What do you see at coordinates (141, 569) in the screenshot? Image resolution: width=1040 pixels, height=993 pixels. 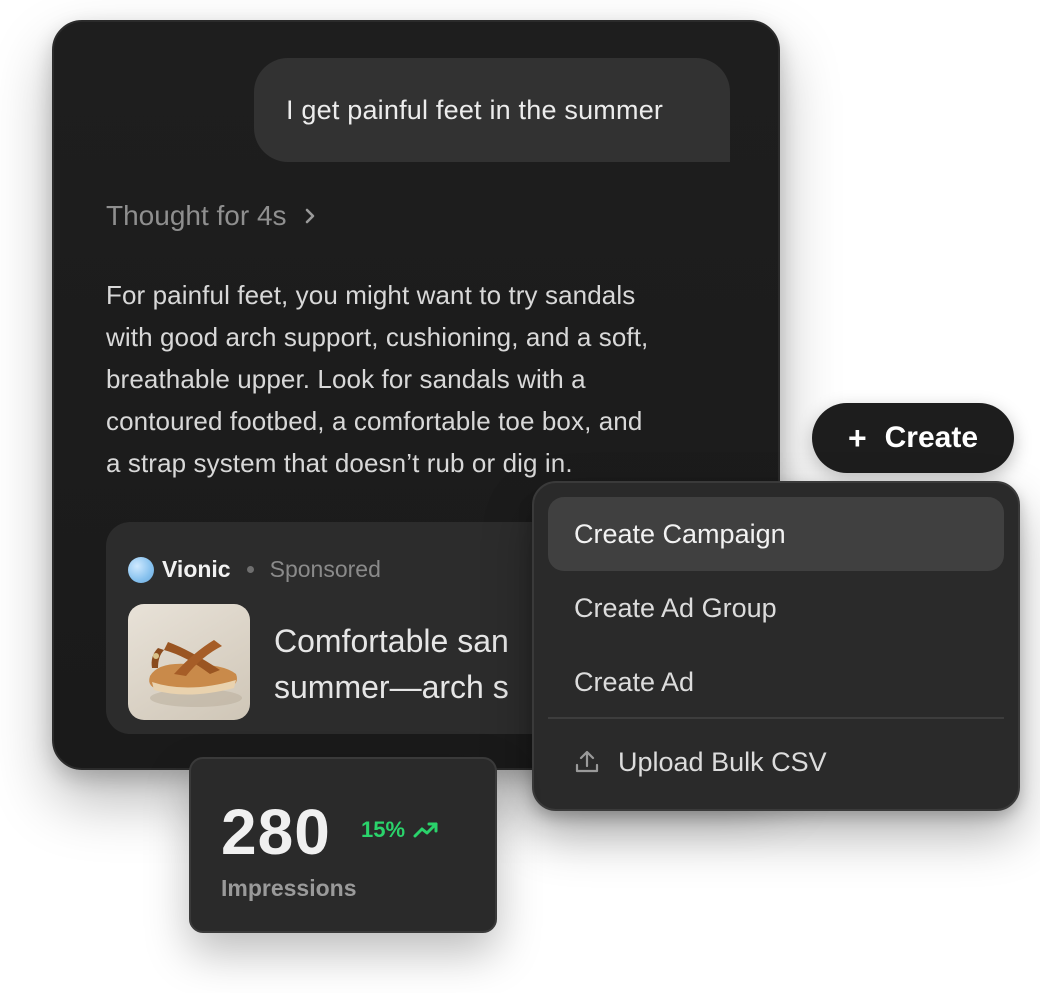 I see `brand-logo-icon` at bounding box center [141, 569].